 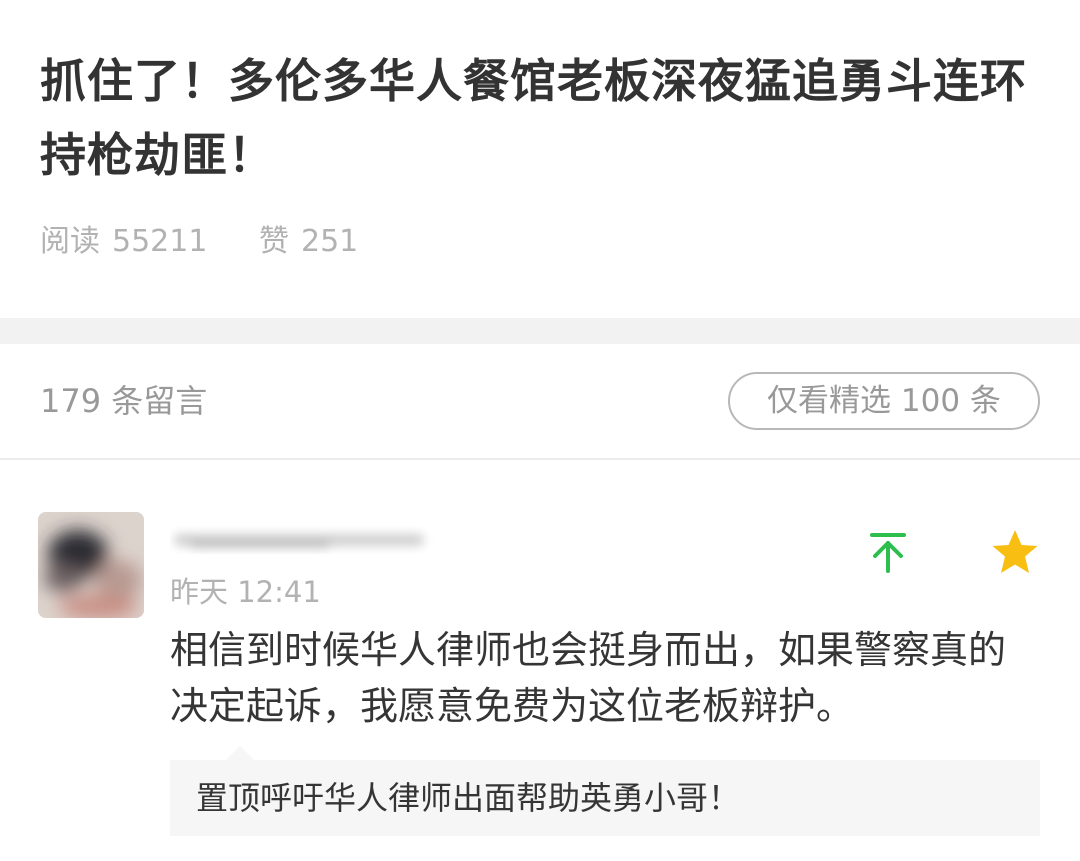 I want to click on article-title: 抓住了！多伦多华人餐馆老板深夜猛追勇斗连环持枪劫匪！, so click(x=533, y=118).